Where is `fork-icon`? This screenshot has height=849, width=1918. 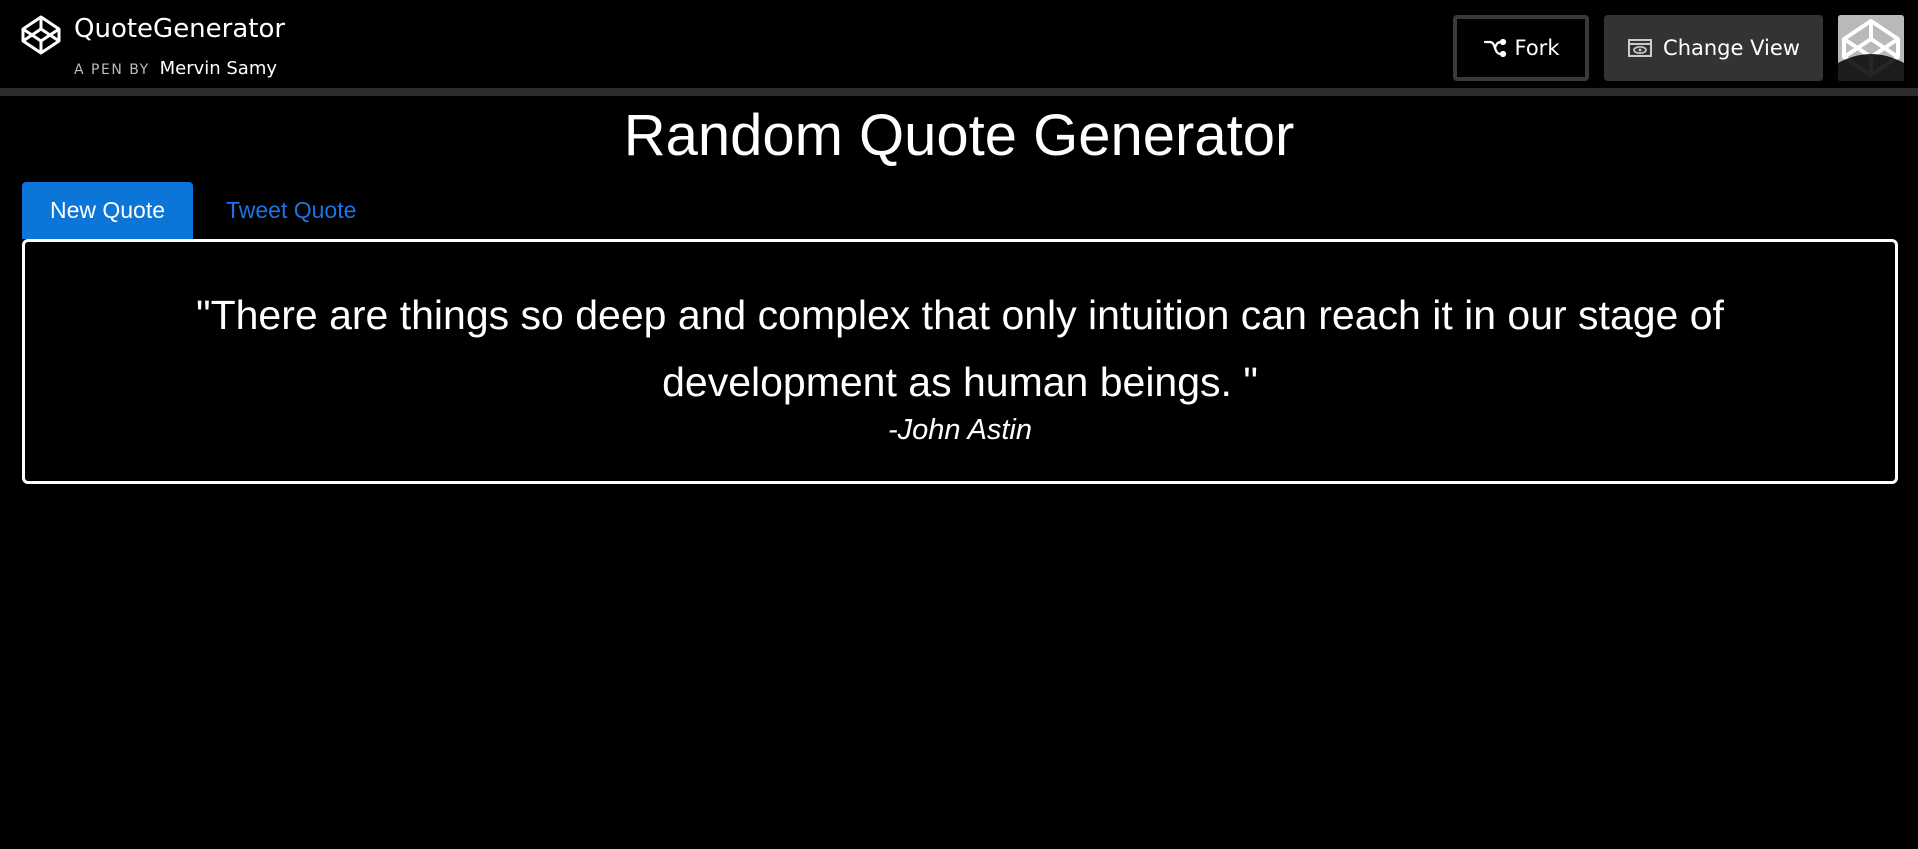
fork-icon is located at coordinates (1494, 48).